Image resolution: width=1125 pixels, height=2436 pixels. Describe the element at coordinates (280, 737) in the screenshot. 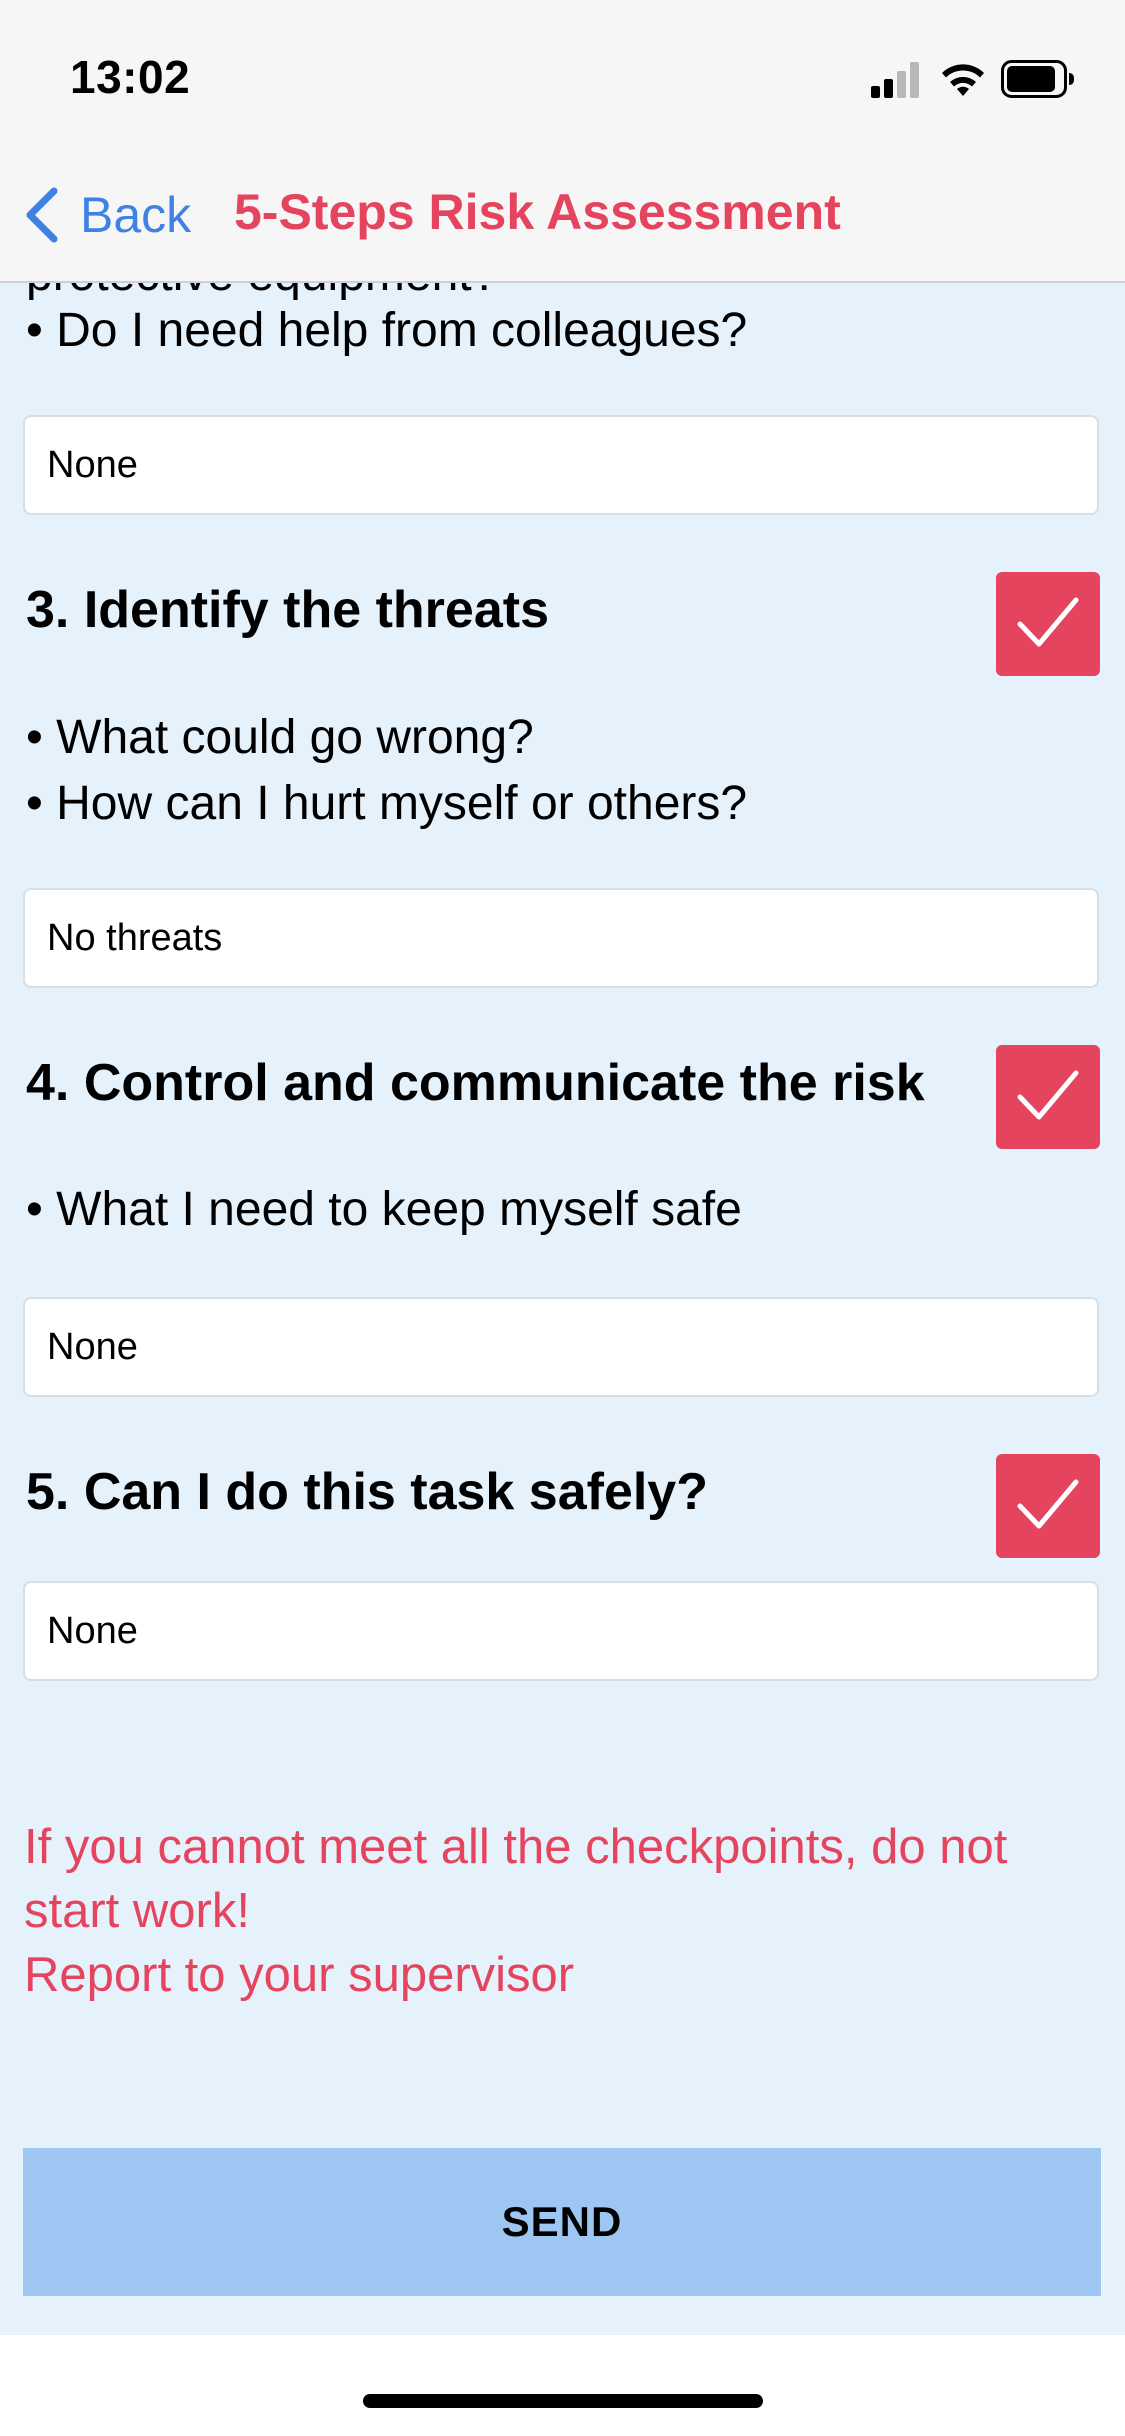

I see `step-3-bullet-1: • What could go wrong?` at that location.